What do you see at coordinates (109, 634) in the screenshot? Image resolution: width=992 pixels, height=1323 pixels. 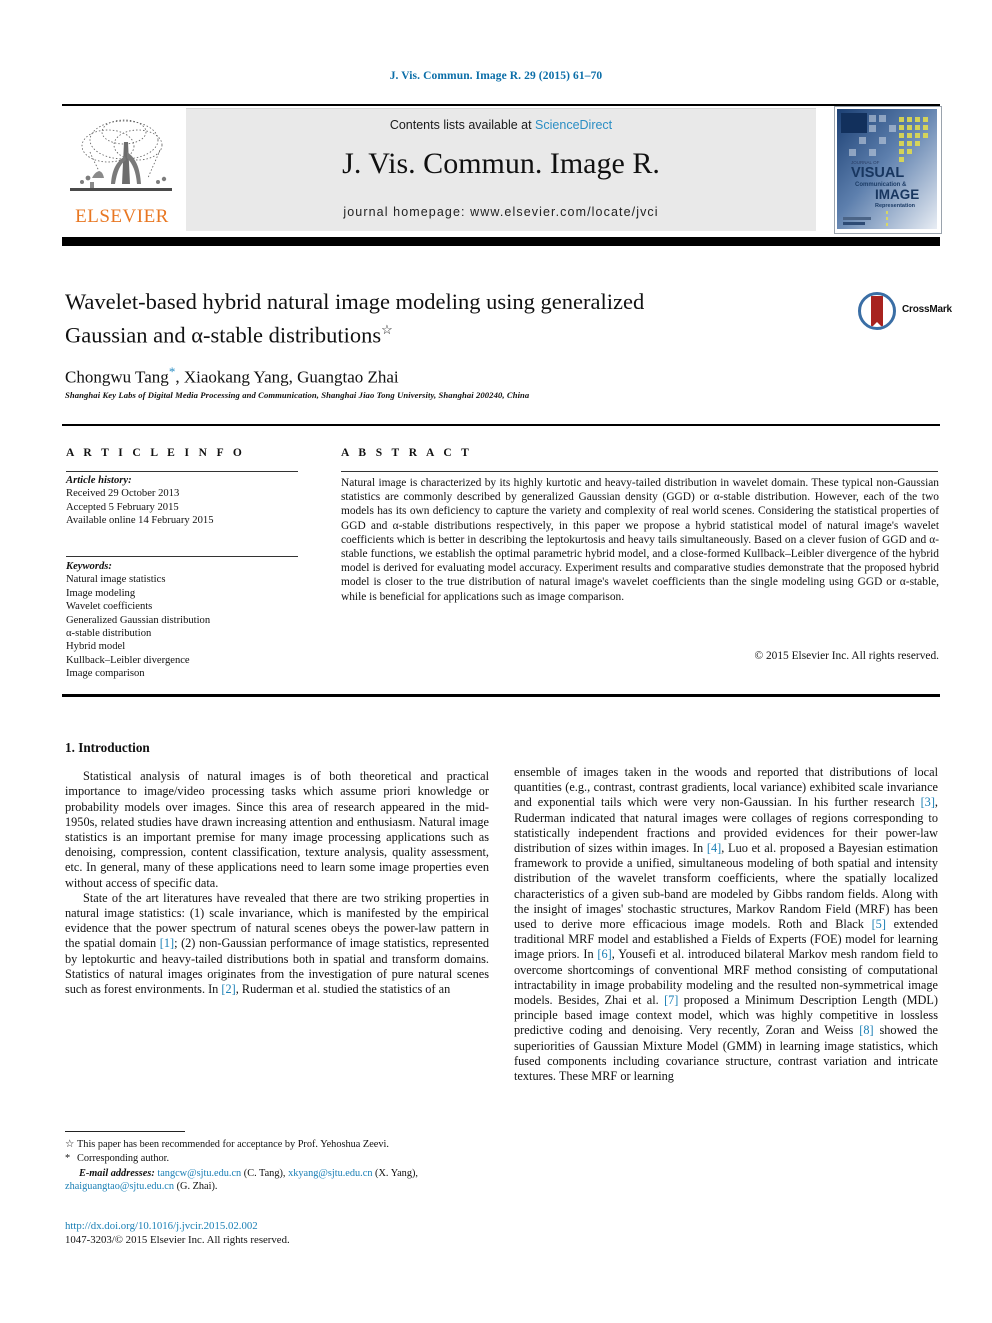 I see `keyword-item: α-stable distribution` at bounding box center [109, 634].